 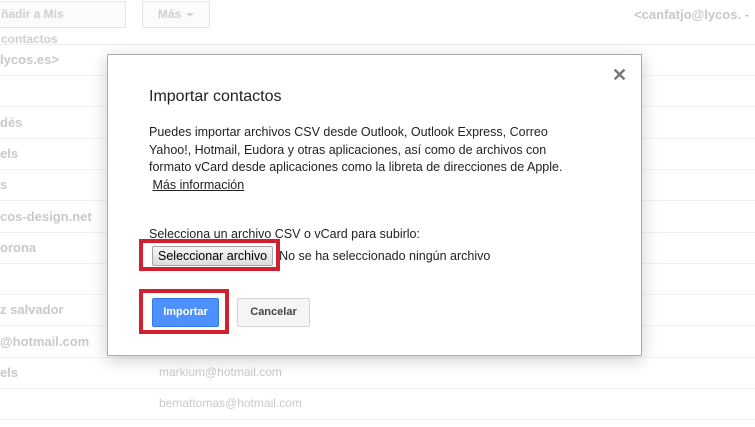 What do you see at coordinates (45, 341) in the screenshot?
I see `contact-name: @hotmail.com` at bounding box center [45, 341].